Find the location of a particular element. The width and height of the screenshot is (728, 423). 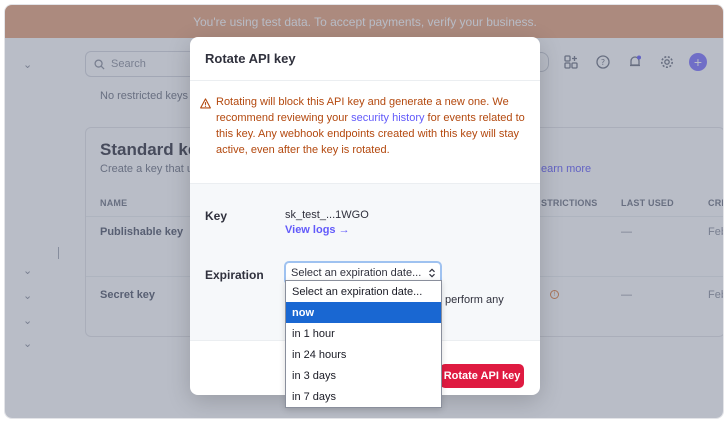

partially-hidden-text: perform any is located at coordinates (474, 300).